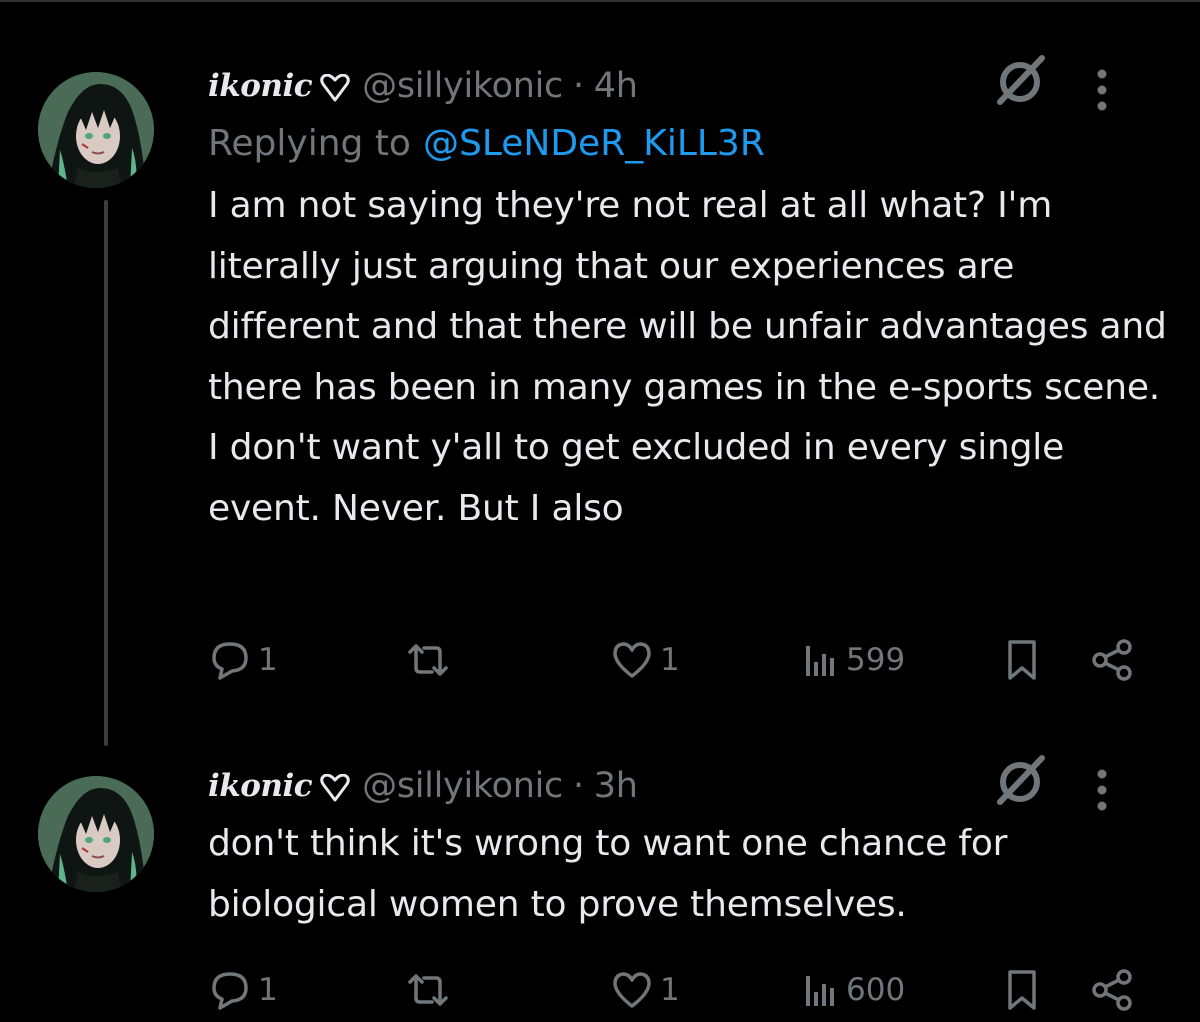 The width and height of the screenshot is (1200, 1022). What do you see at coordinates (616, 786) in the screenshot?
I see `timestamp: 3h` at bounding box center [616, 786].